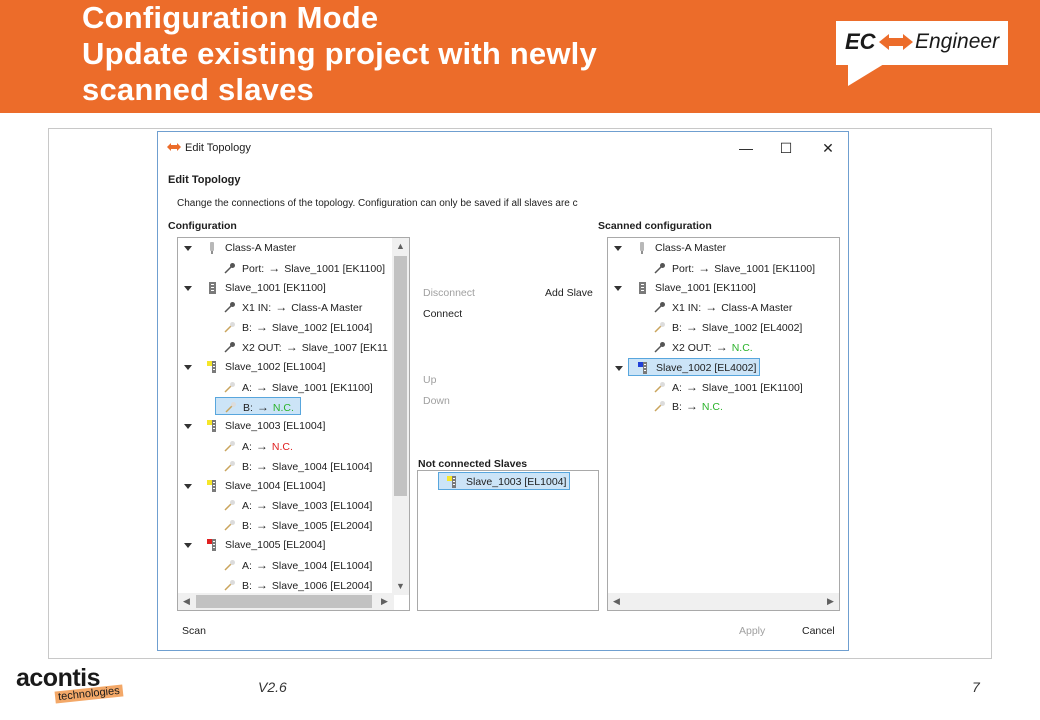  I want to click on tree-port-row: B: → Slave_1004 [EL1004], so click(303, 466).